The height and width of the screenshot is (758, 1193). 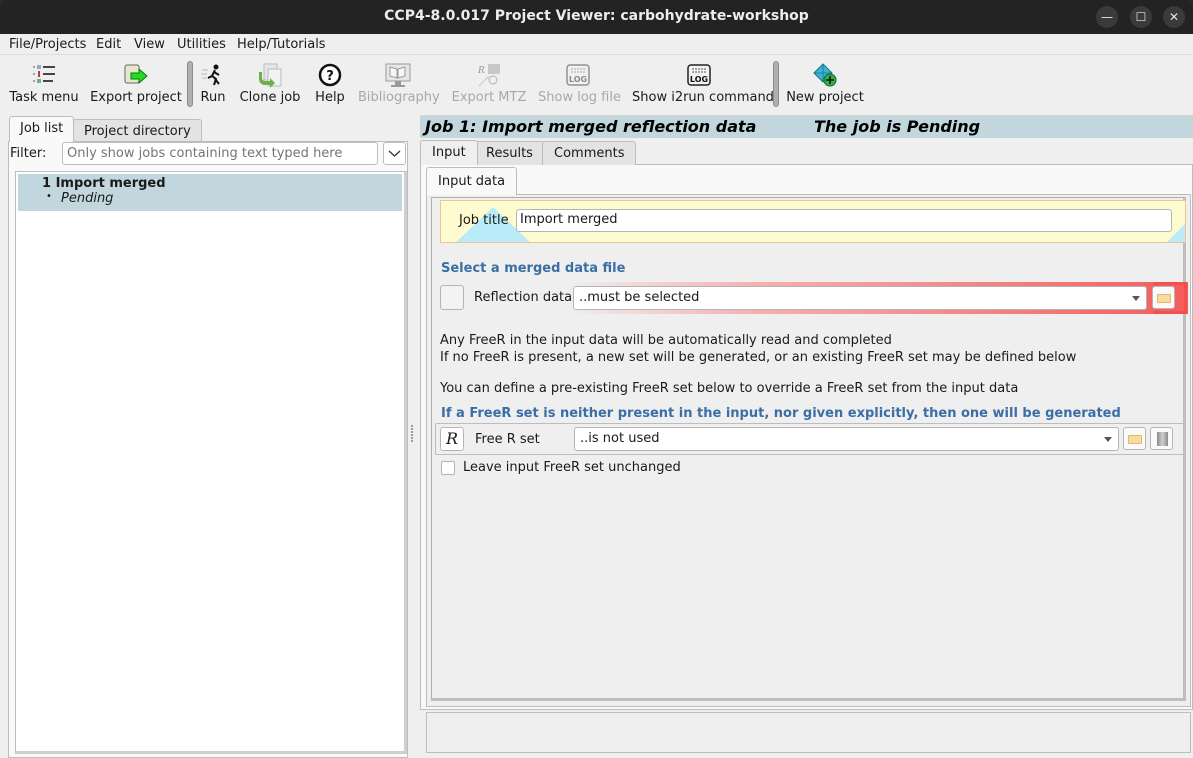 What do you see at coordinates (448, 468) in the screenshot?
I see `leave-freer-unchanged-checkbox` at bounding box center [448, 468].